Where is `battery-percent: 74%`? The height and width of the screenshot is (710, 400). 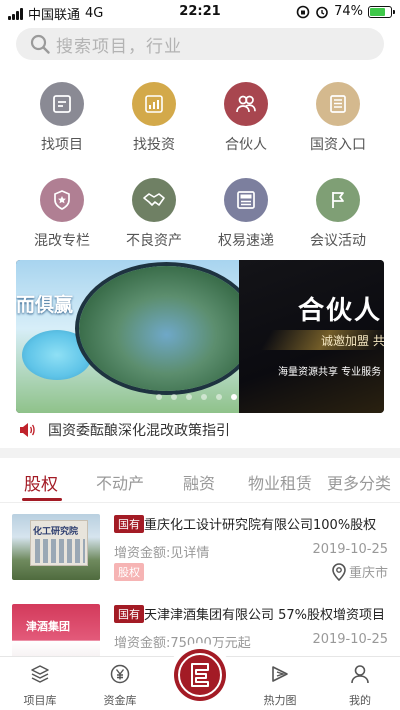
battery-percent: 74% is located at coordinates (348, 11).